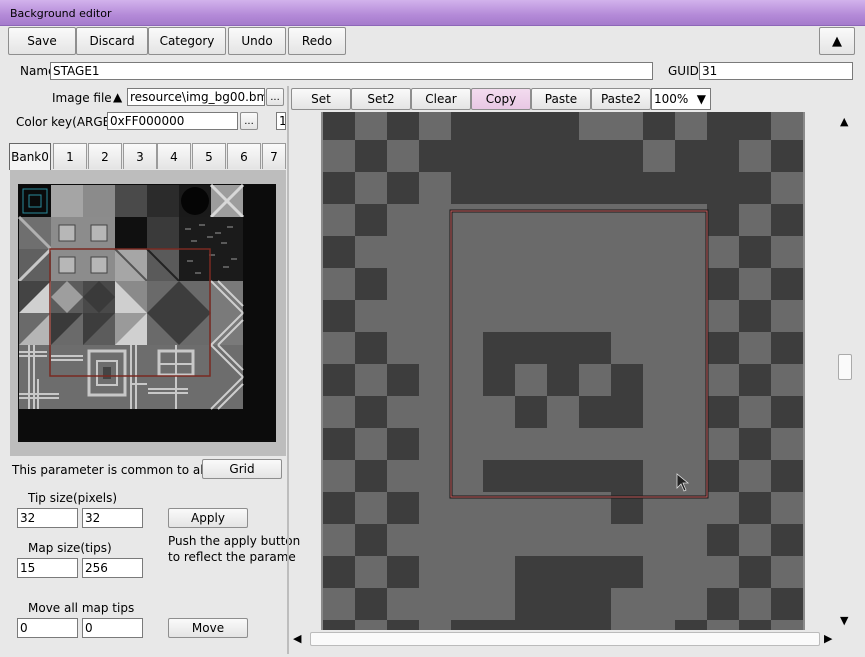  Describe the element at coordinates (140, 156) in the screenshot. I see `tab-bank3: 3` at that location.